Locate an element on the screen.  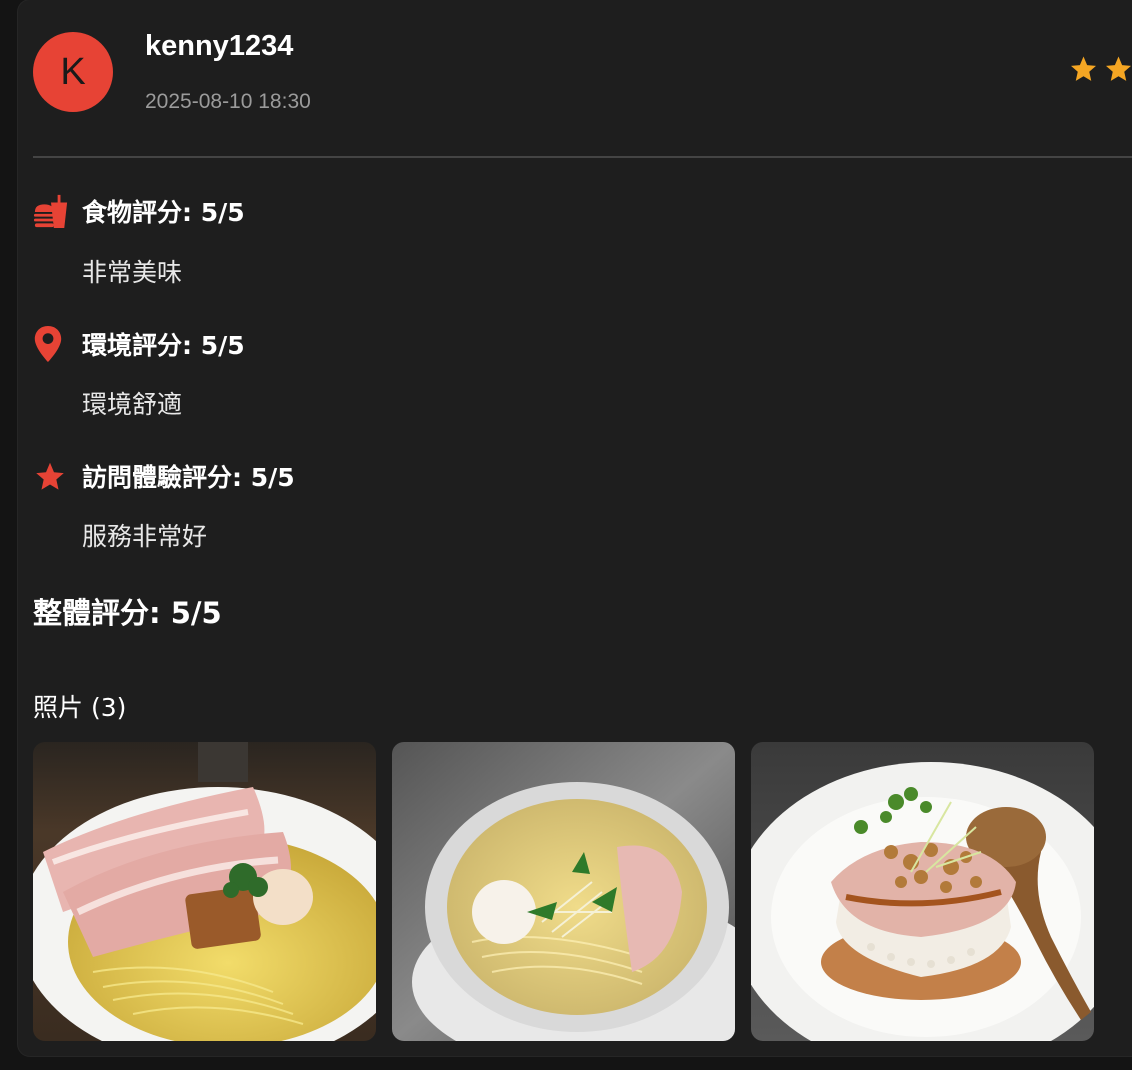
photo-ramen-chashu is located at coordinates (204, 891).